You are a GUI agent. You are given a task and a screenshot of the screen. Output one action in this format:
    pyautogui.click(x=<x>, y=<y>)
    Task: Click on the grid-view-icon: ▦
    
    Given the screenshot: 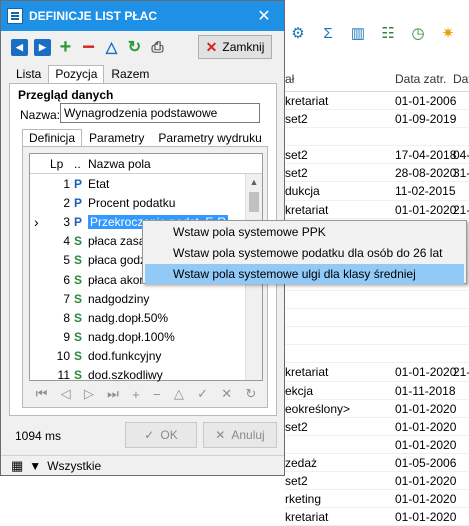 What is the action you would take?
    pyautogui.click(x=17, y=466)
    